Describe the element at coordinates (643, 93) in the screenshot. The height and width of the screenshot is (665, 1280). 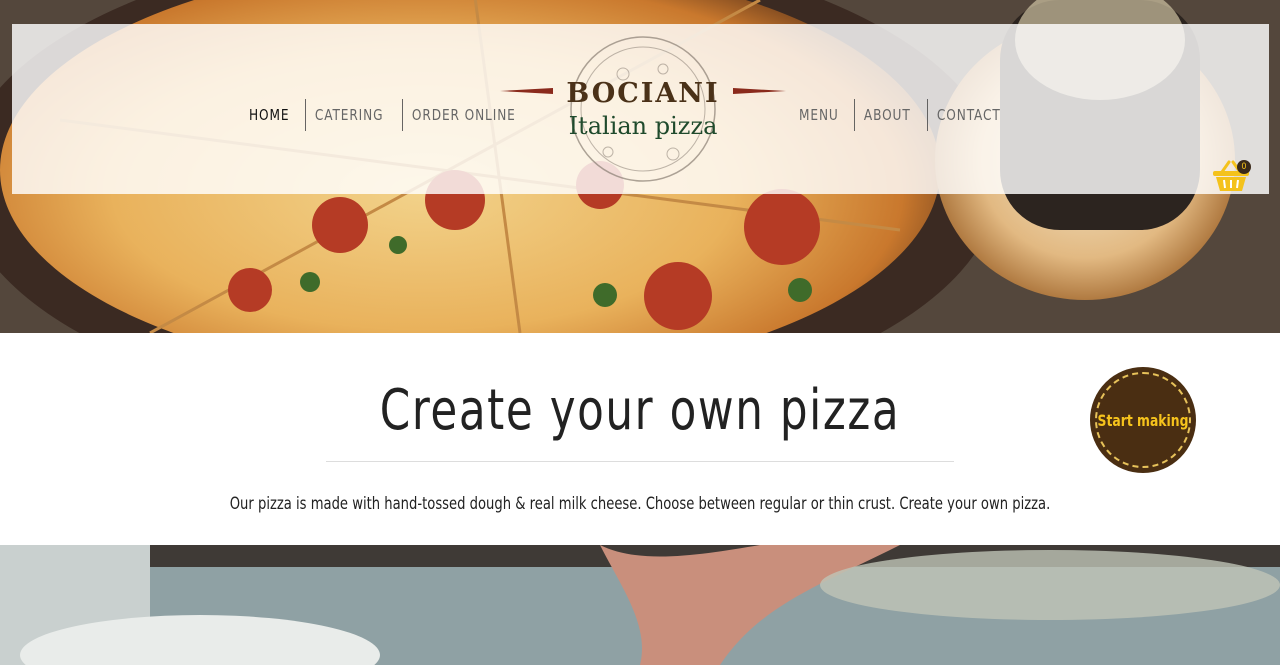
I see `logo-brand-name: BOCIANI` at that location.